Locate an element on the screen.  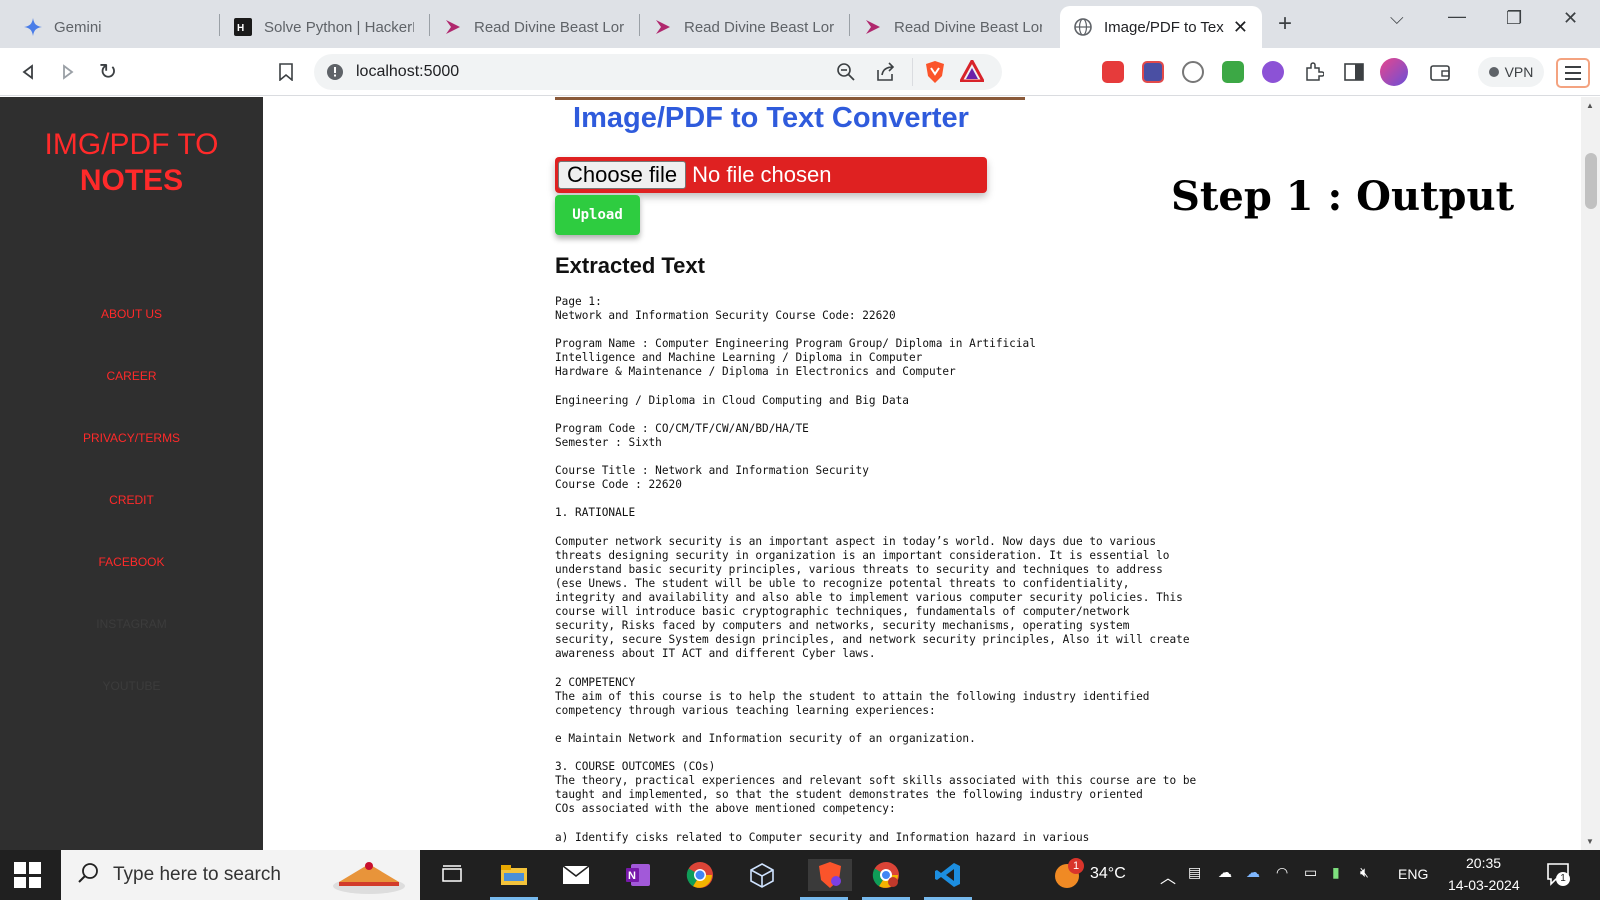
nav-instagram: INSTAGRAM is located at coordinates (131, 624).